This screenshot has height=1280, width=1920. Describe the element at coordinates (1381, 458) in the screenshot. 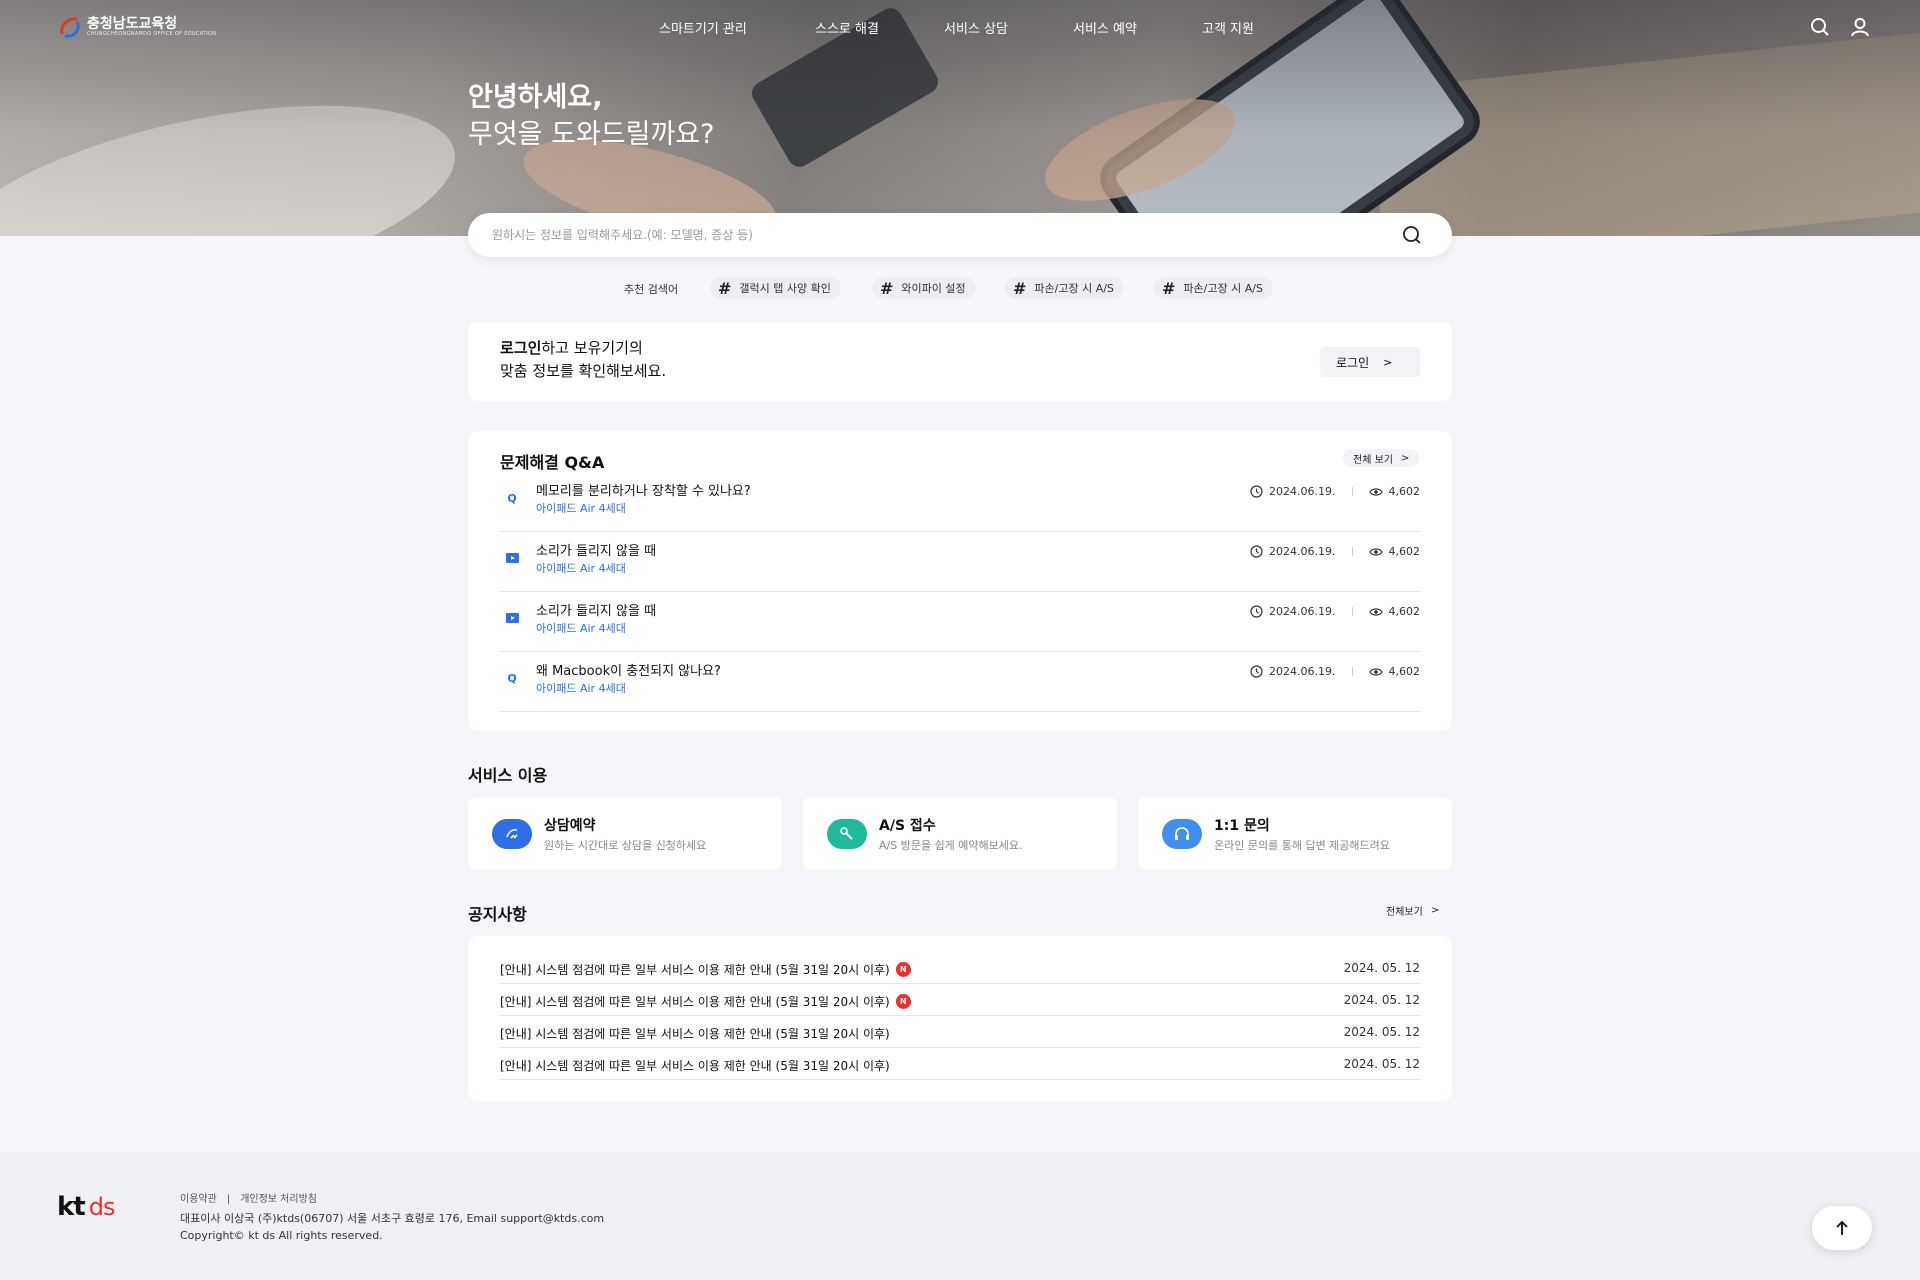

I see `qa-view-all-button: 전체 보기 >` at that location.